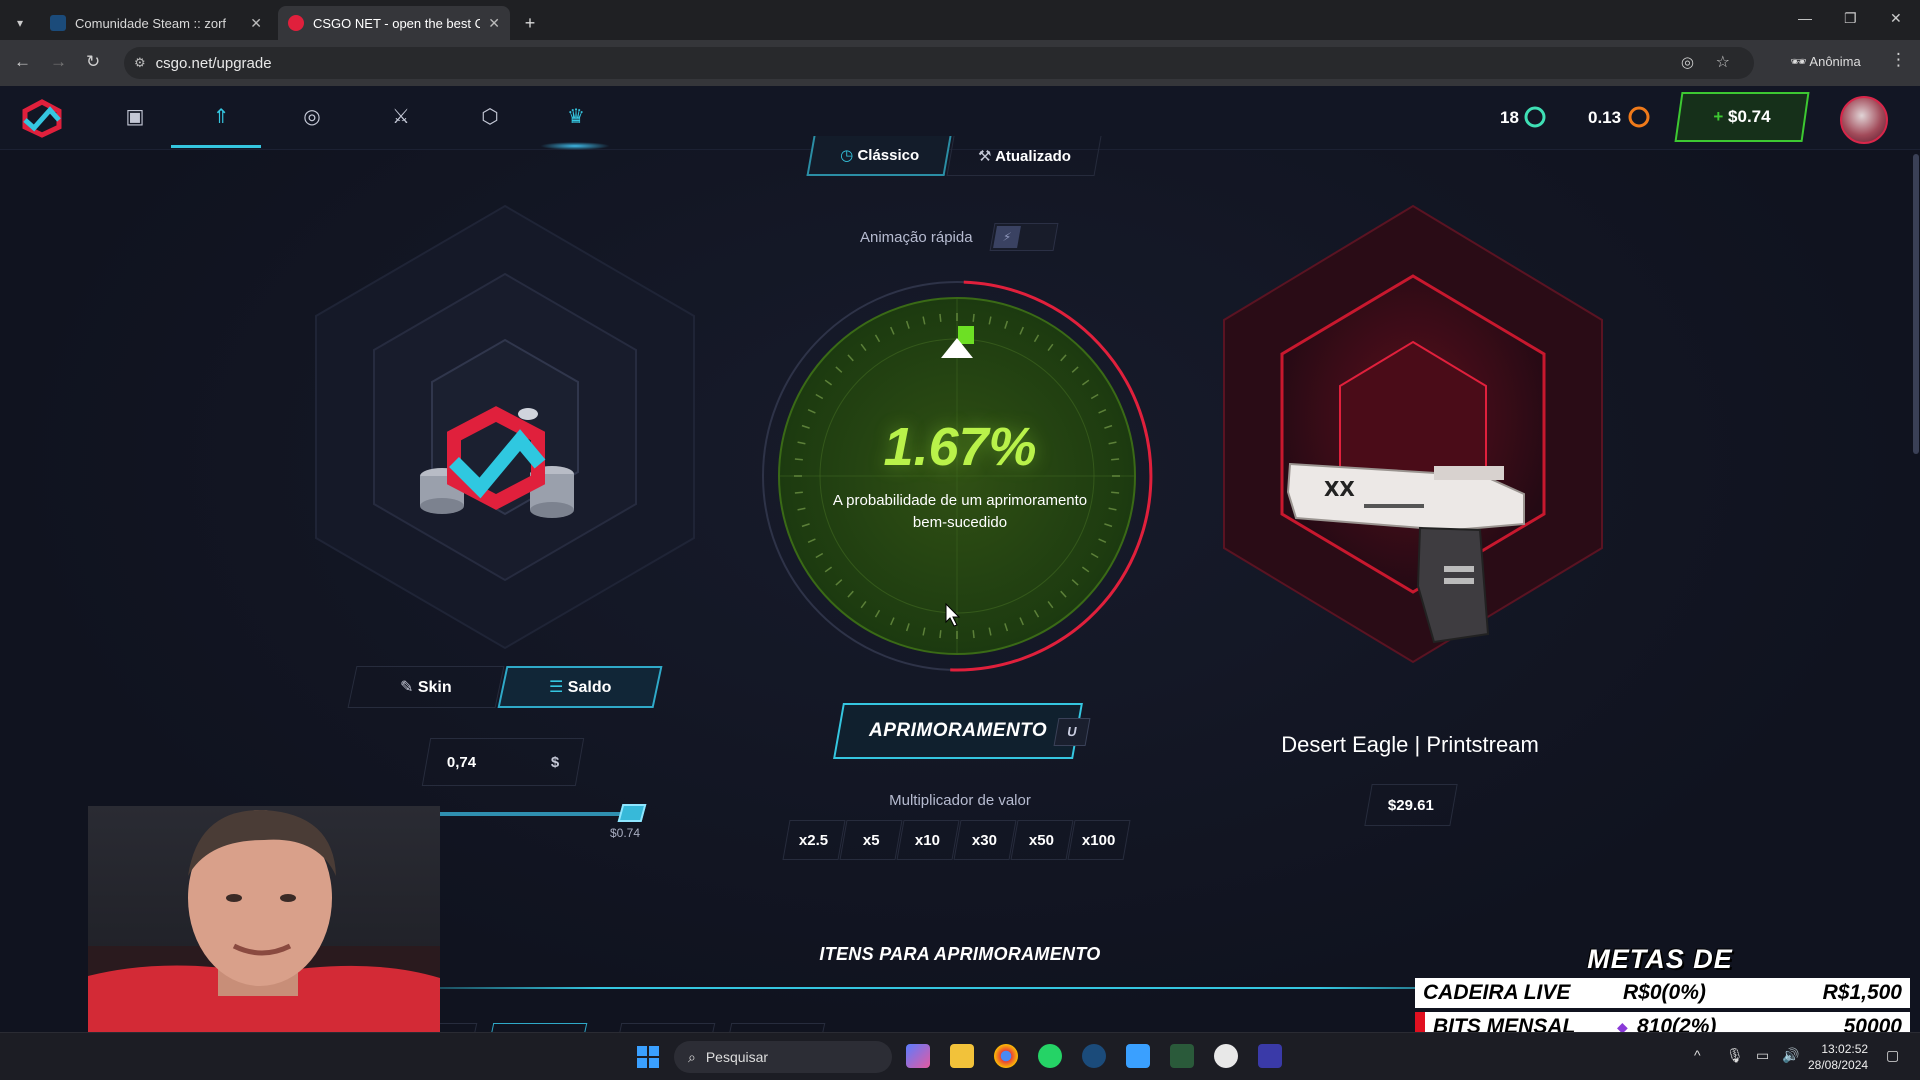 This screenshot has width=1920, height=1080. What do you see at coordinates (1825, 62) in the screenshot?
I see `incognito-badge: 🕶 Anônima` at bounding box center [1825, 62].